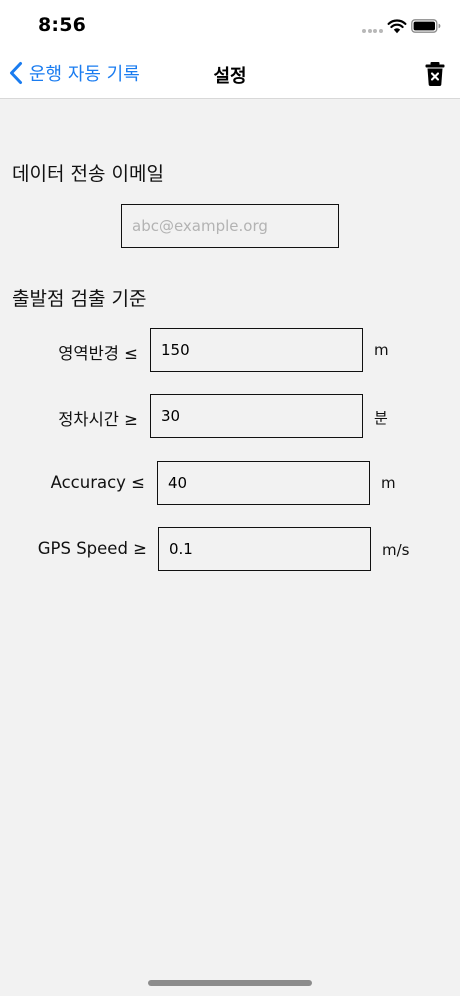 The image size is (460, 996). Describe the element at coordinates (263, 483) in the screenshot. I see `accuracy-input` at that location.